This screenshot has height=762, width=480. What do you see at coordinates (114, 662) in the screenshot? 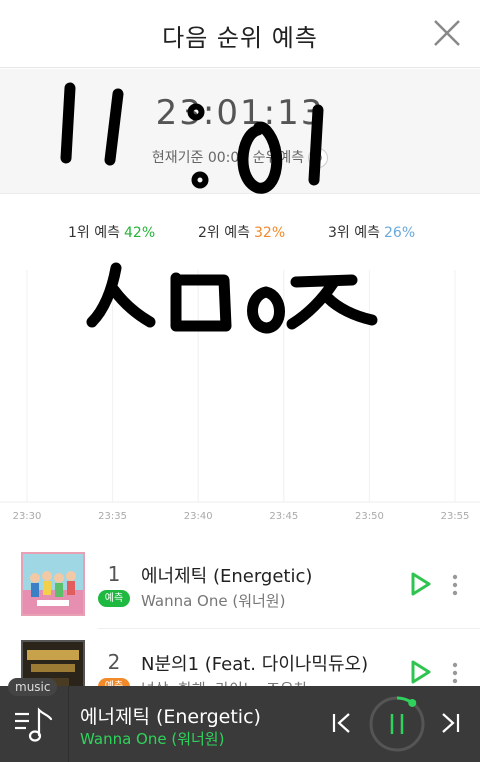
I see `rank-number: 2` at bounding box center [114, 662].